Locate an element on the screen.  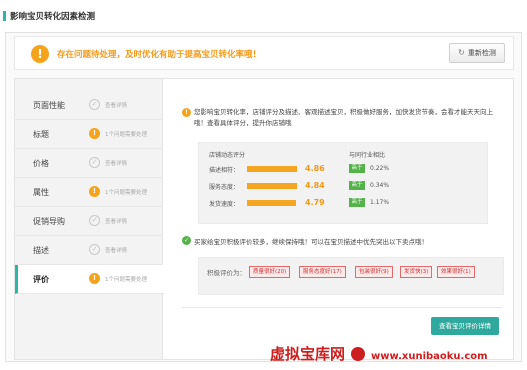
divider is located at coordinates (342, 307).